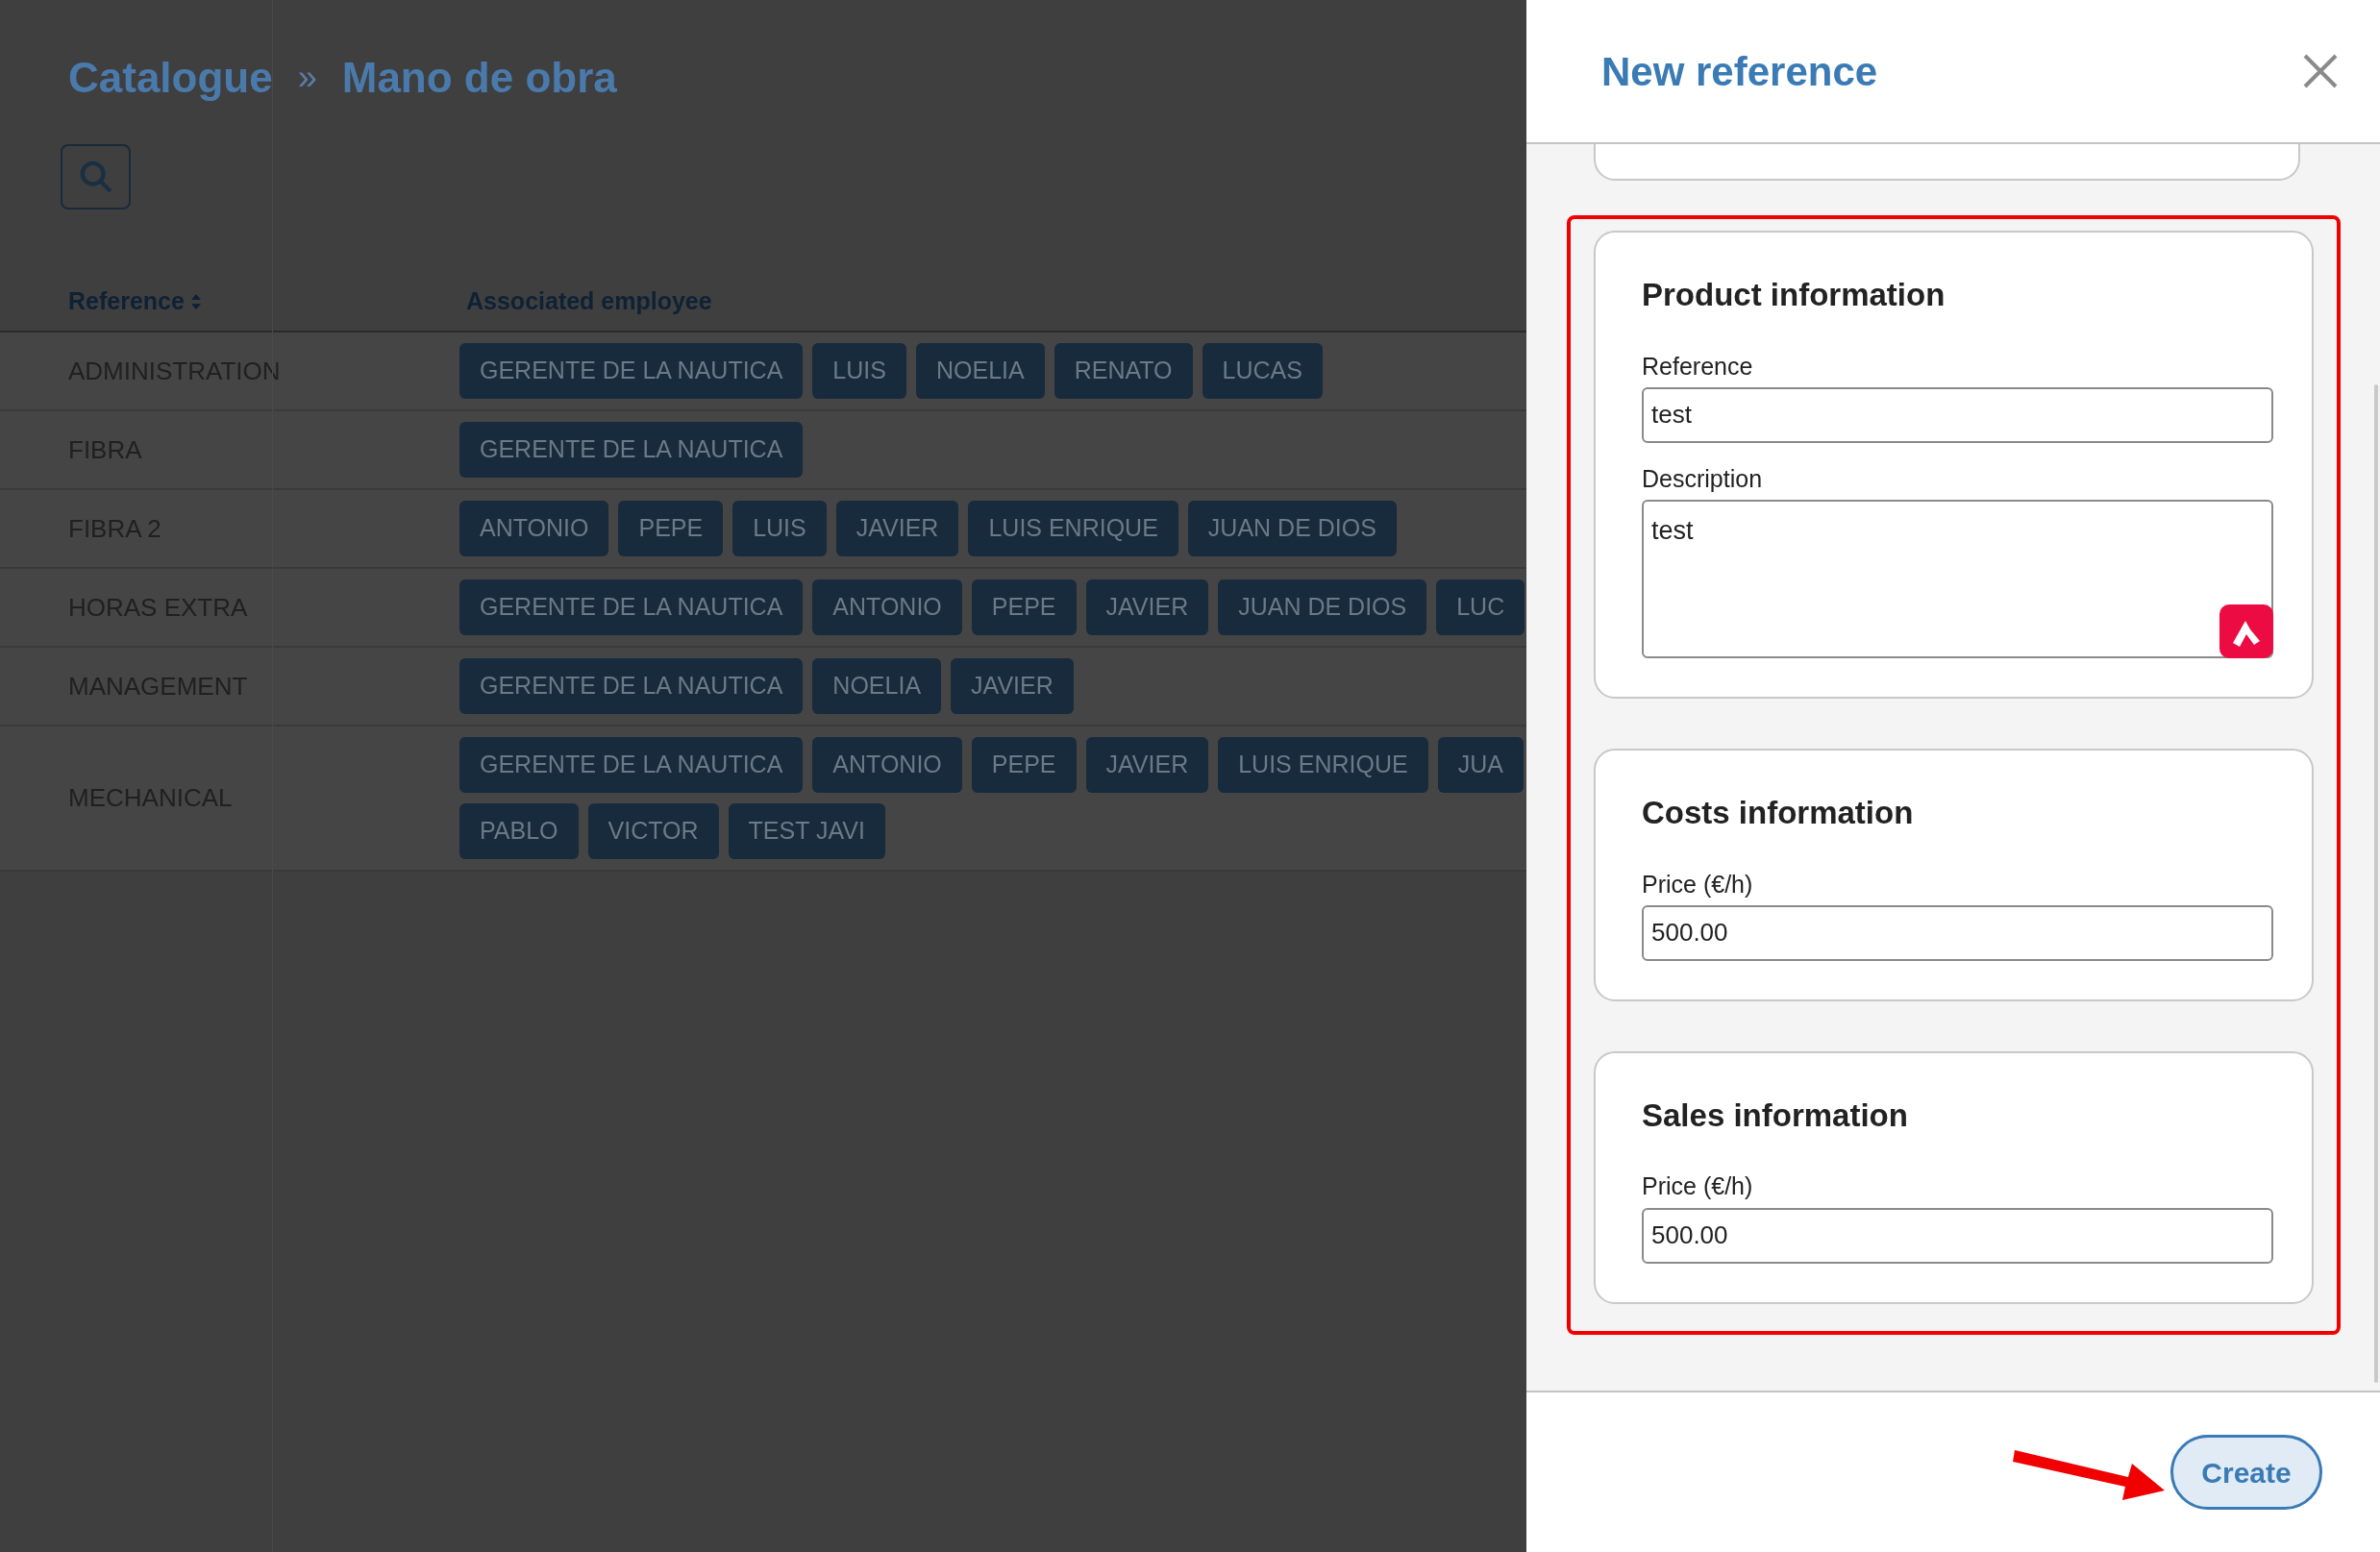 This screenshot has height=1552, width=2380. Describe the element at coordinates (1958, 414) in the screenshot. I see `input-field: test` at that location.